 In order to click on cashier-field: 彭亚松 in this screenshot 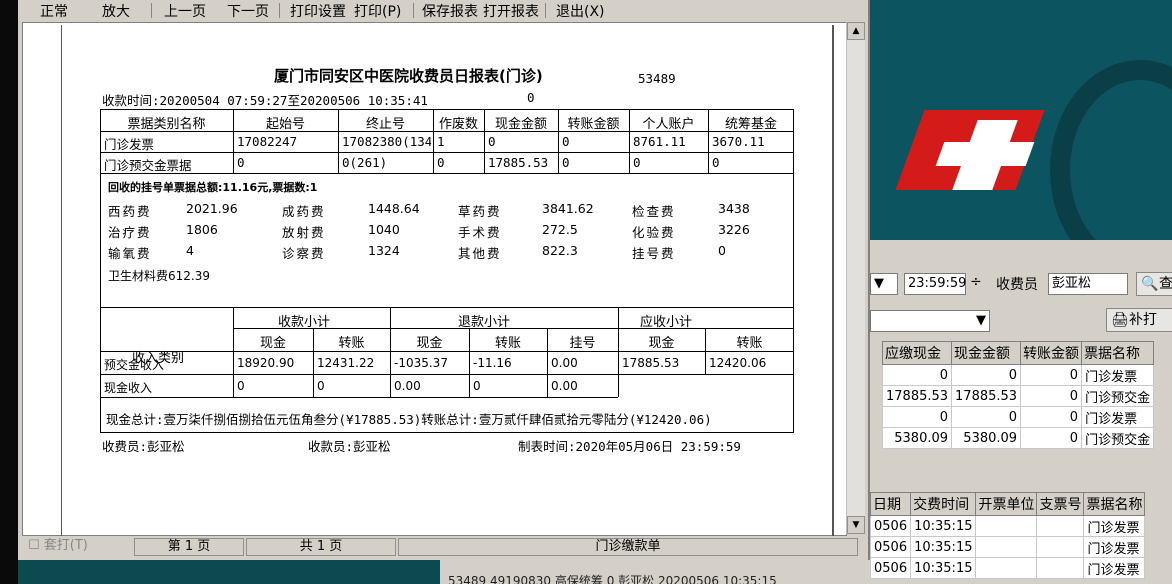, I will do `click(1088, 284)`.